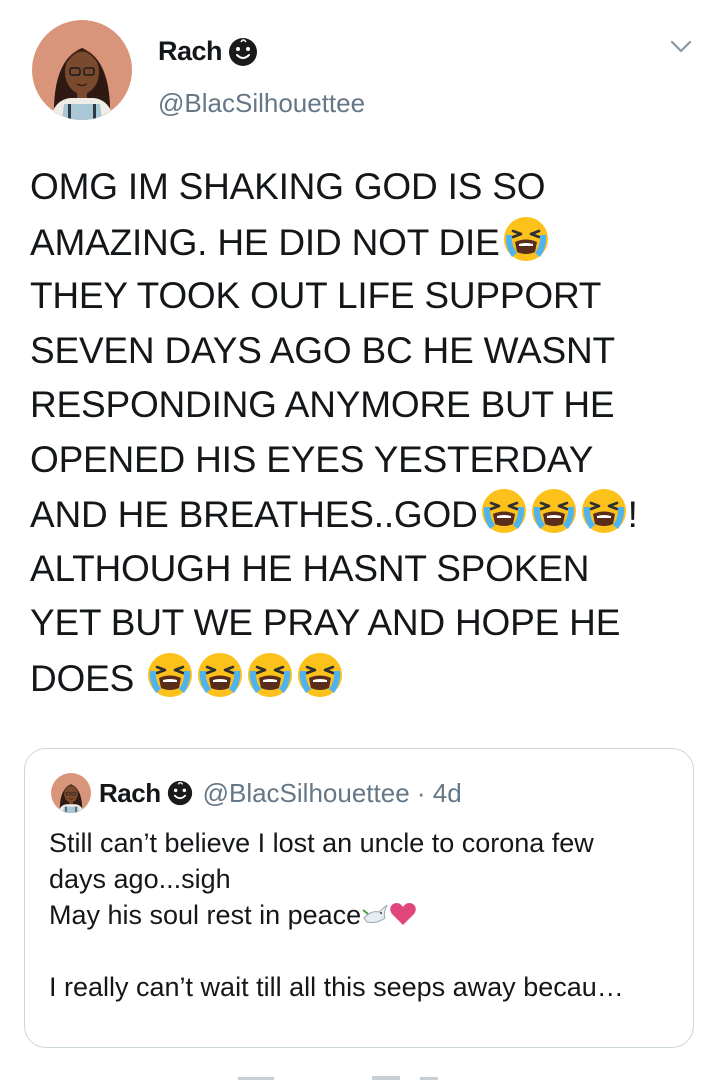 The image size is (720, 1082). Describe the element at coordinates (130, 792) in the screenshot. I see `quoted-author-name: Rach` at that location.